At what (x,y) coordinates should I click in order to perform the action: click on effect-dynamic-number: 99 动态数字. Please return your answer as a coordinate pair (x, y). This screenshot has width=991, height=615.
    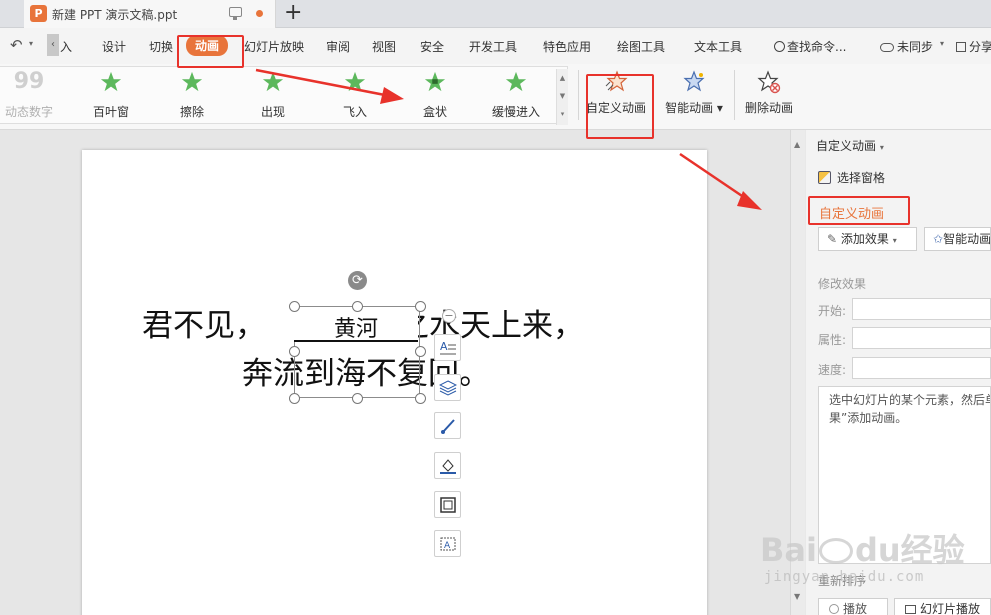
    Looking at the image, I should click on (32, 96).